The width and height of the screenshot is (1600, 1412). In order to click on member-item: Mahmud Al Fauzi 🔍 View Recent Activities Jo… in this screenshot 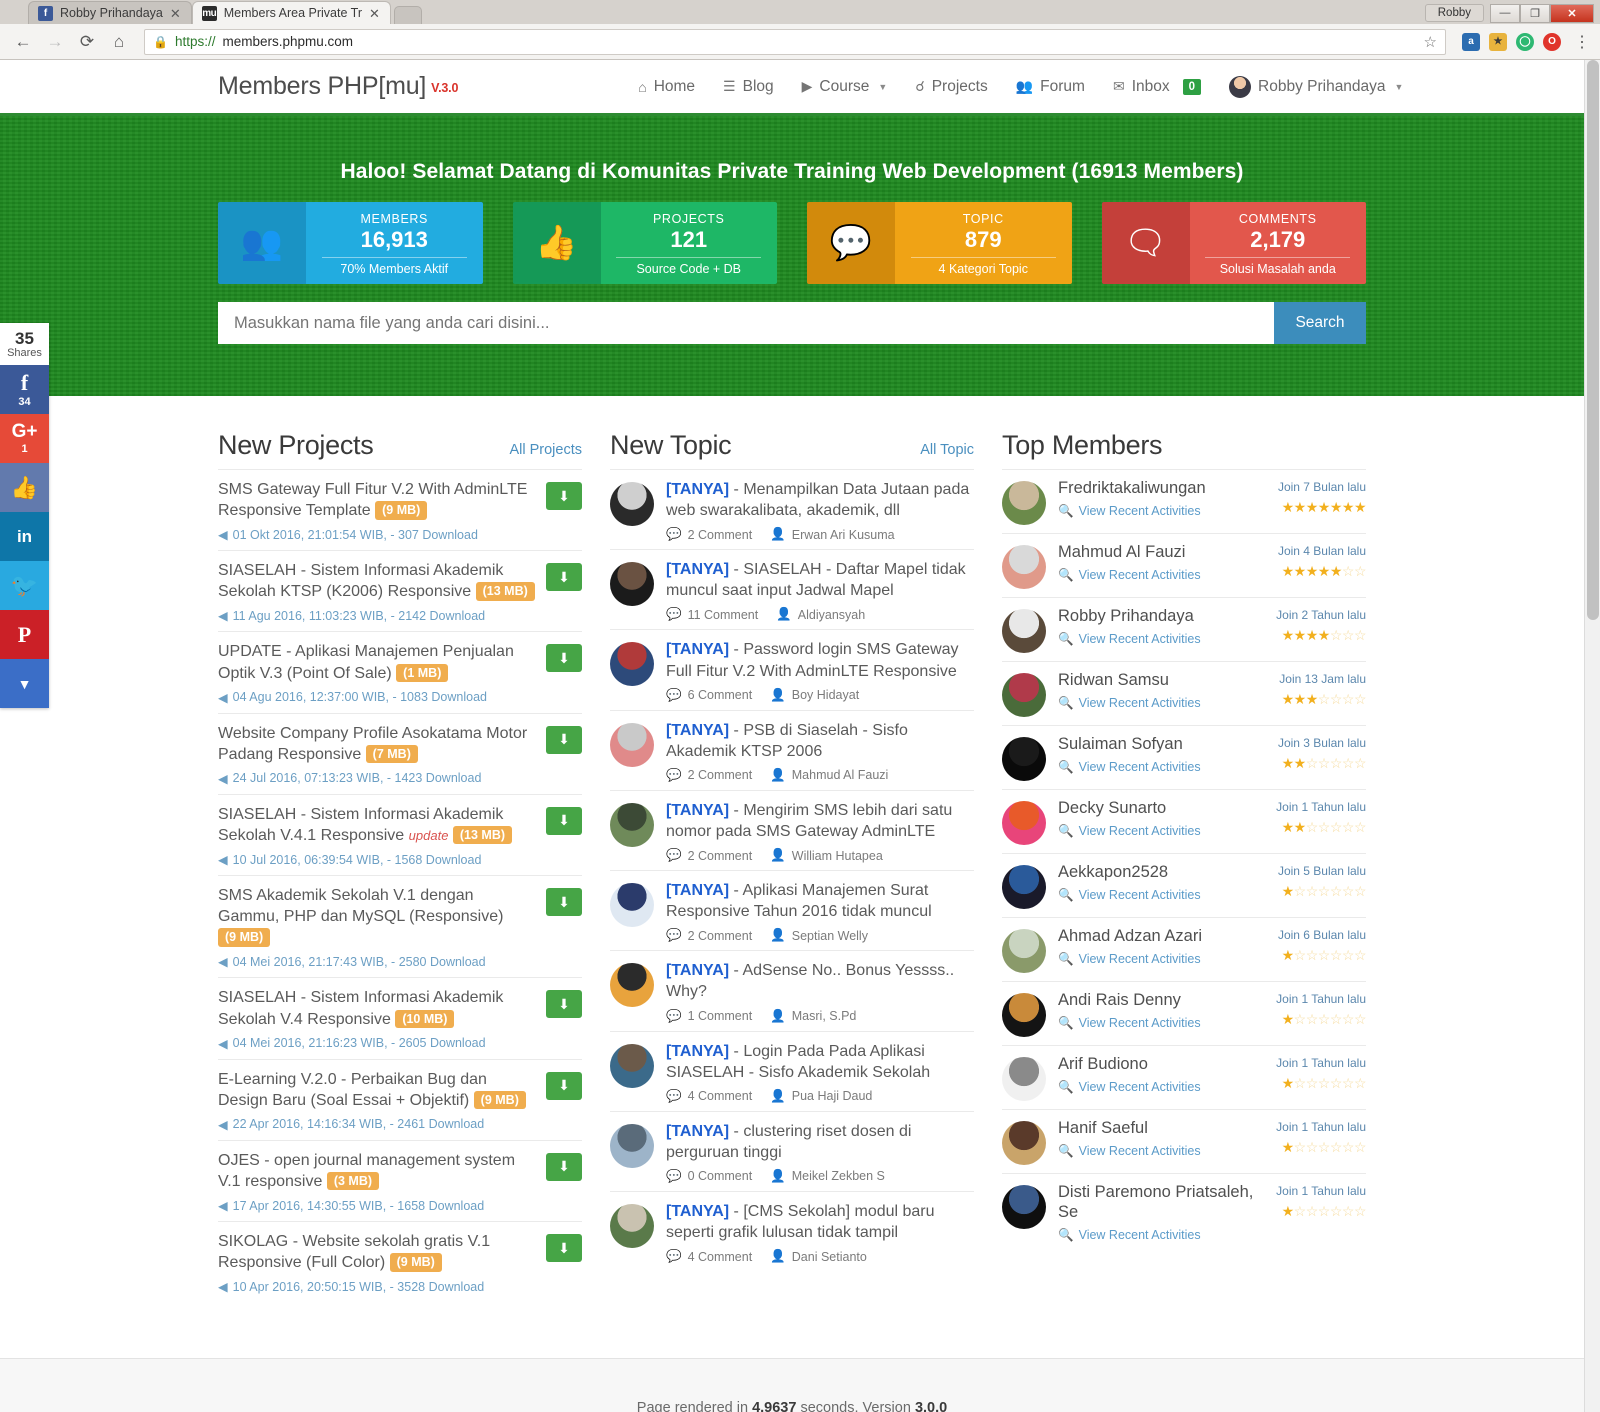, I will do `click(1184, 565)`.